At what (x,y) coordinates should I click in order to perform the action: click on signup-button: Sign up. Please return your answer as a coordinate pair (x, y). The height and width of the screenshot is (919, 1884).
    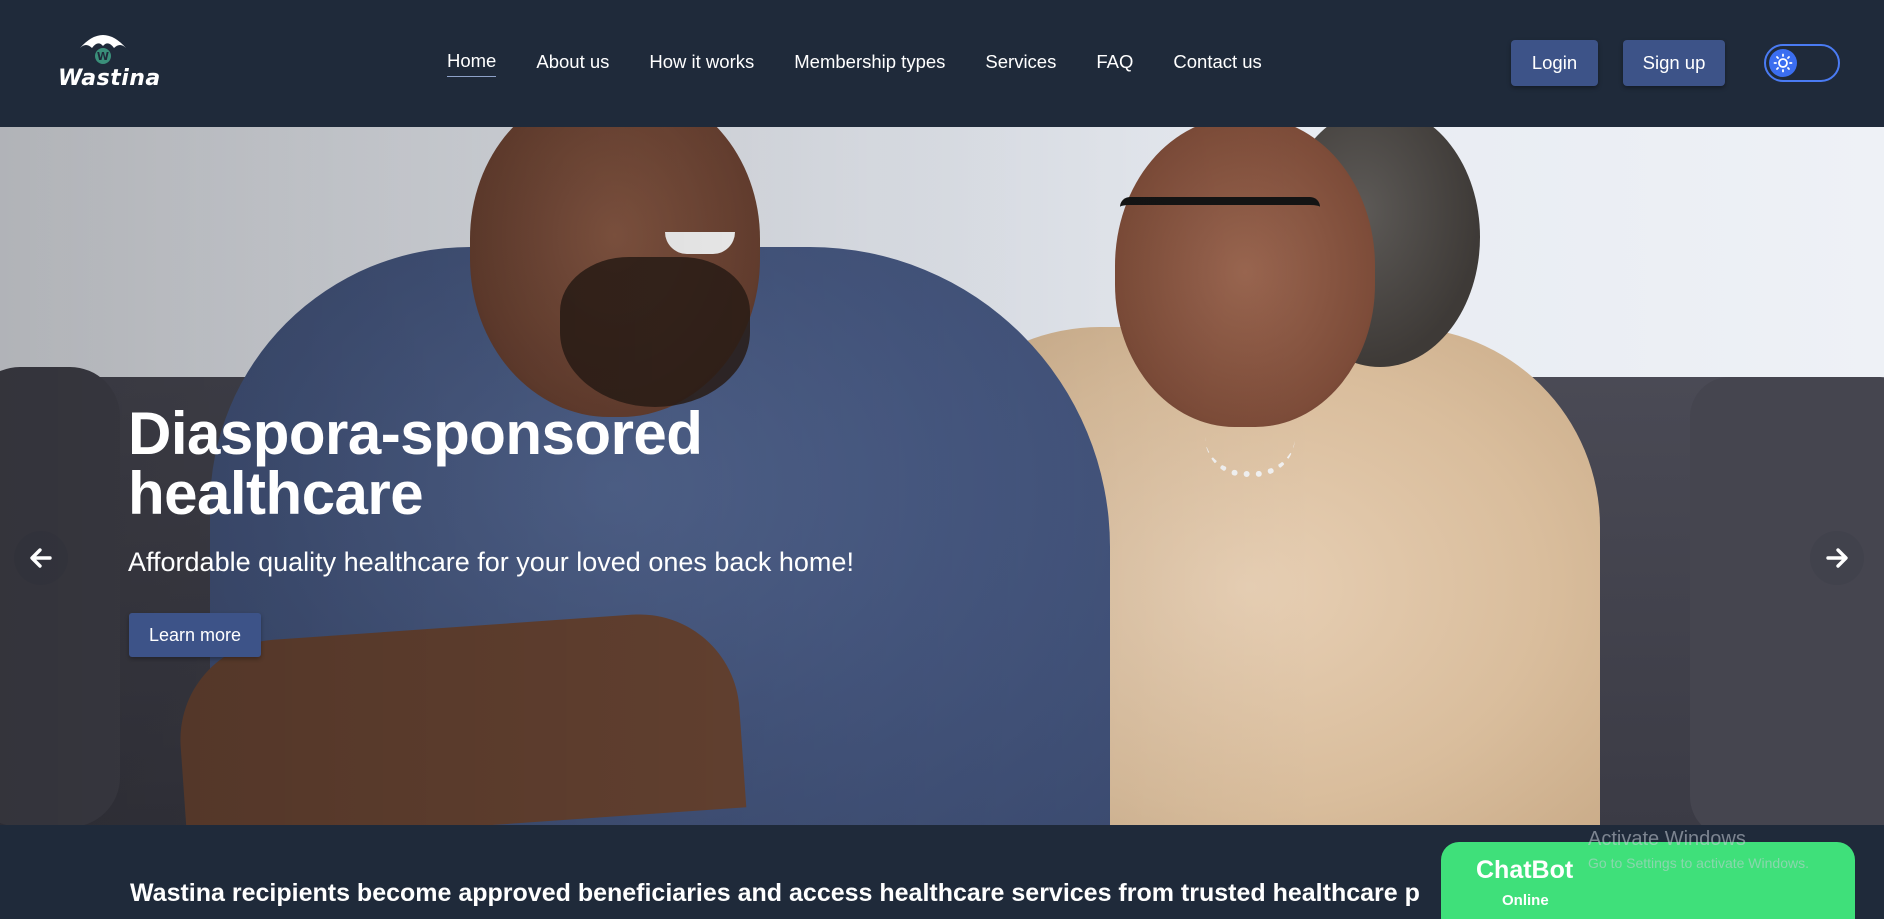
    Looking at the image, I should click on (1674, 63).